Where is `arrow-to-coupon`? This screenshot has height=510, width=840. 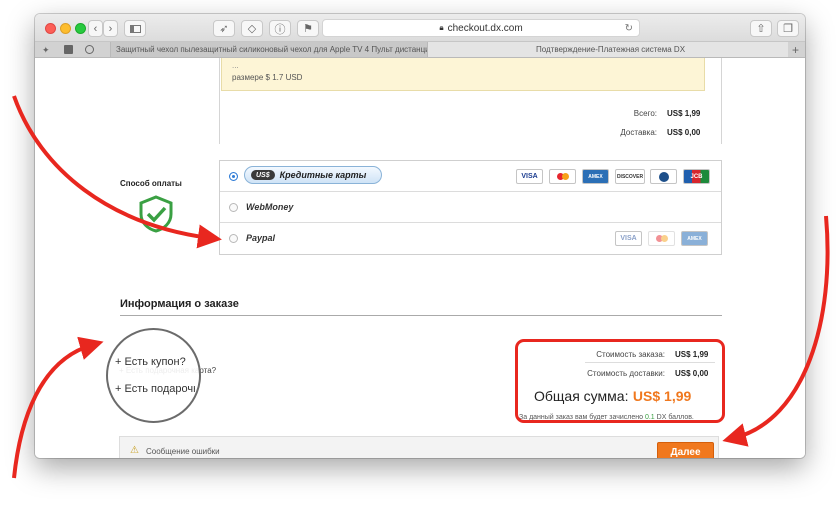 arrow-to-coupon is located at coordinates (58, 407).